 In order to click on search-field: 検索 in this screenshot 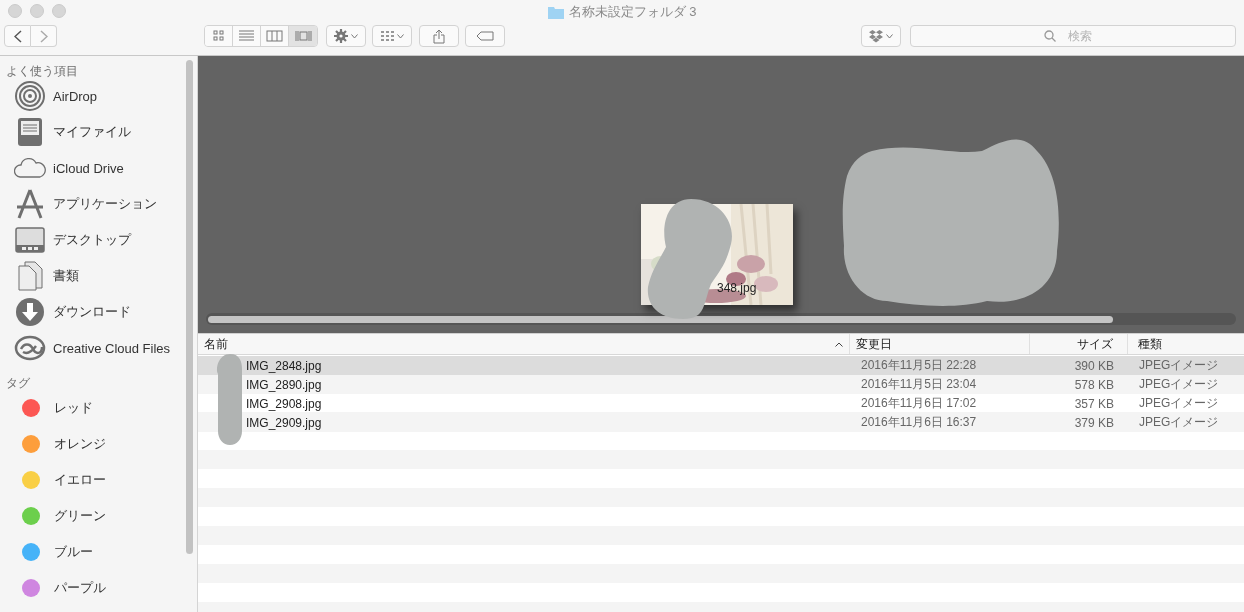, I will do `click(1073, 36)`.